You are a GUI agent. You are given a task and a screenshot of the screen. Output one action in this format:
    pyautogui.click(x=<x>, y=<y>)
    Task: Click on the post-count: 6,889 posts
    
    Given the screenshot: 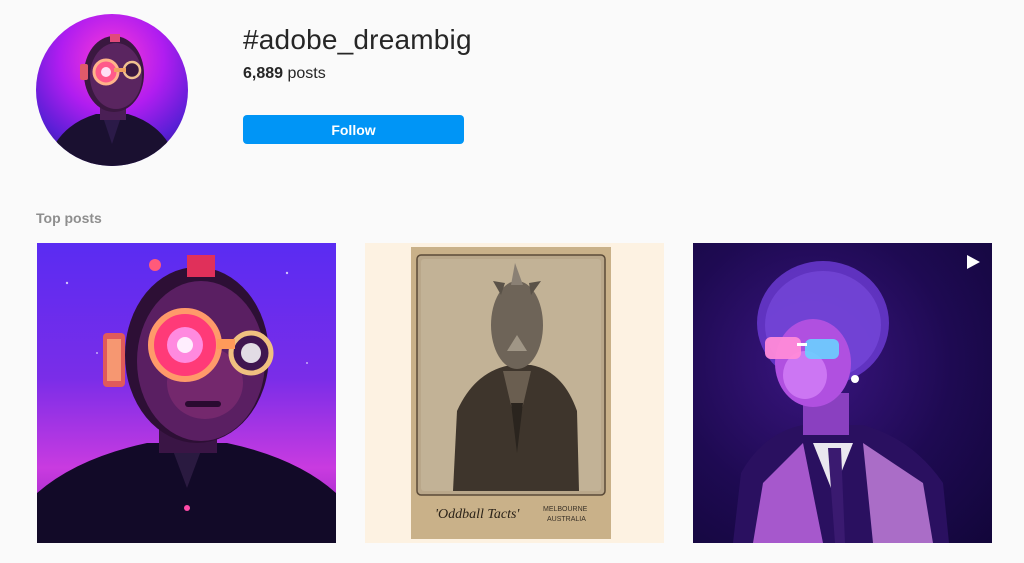 What is the action you would take?
    pyautogui.click(x=284, y=74)
    